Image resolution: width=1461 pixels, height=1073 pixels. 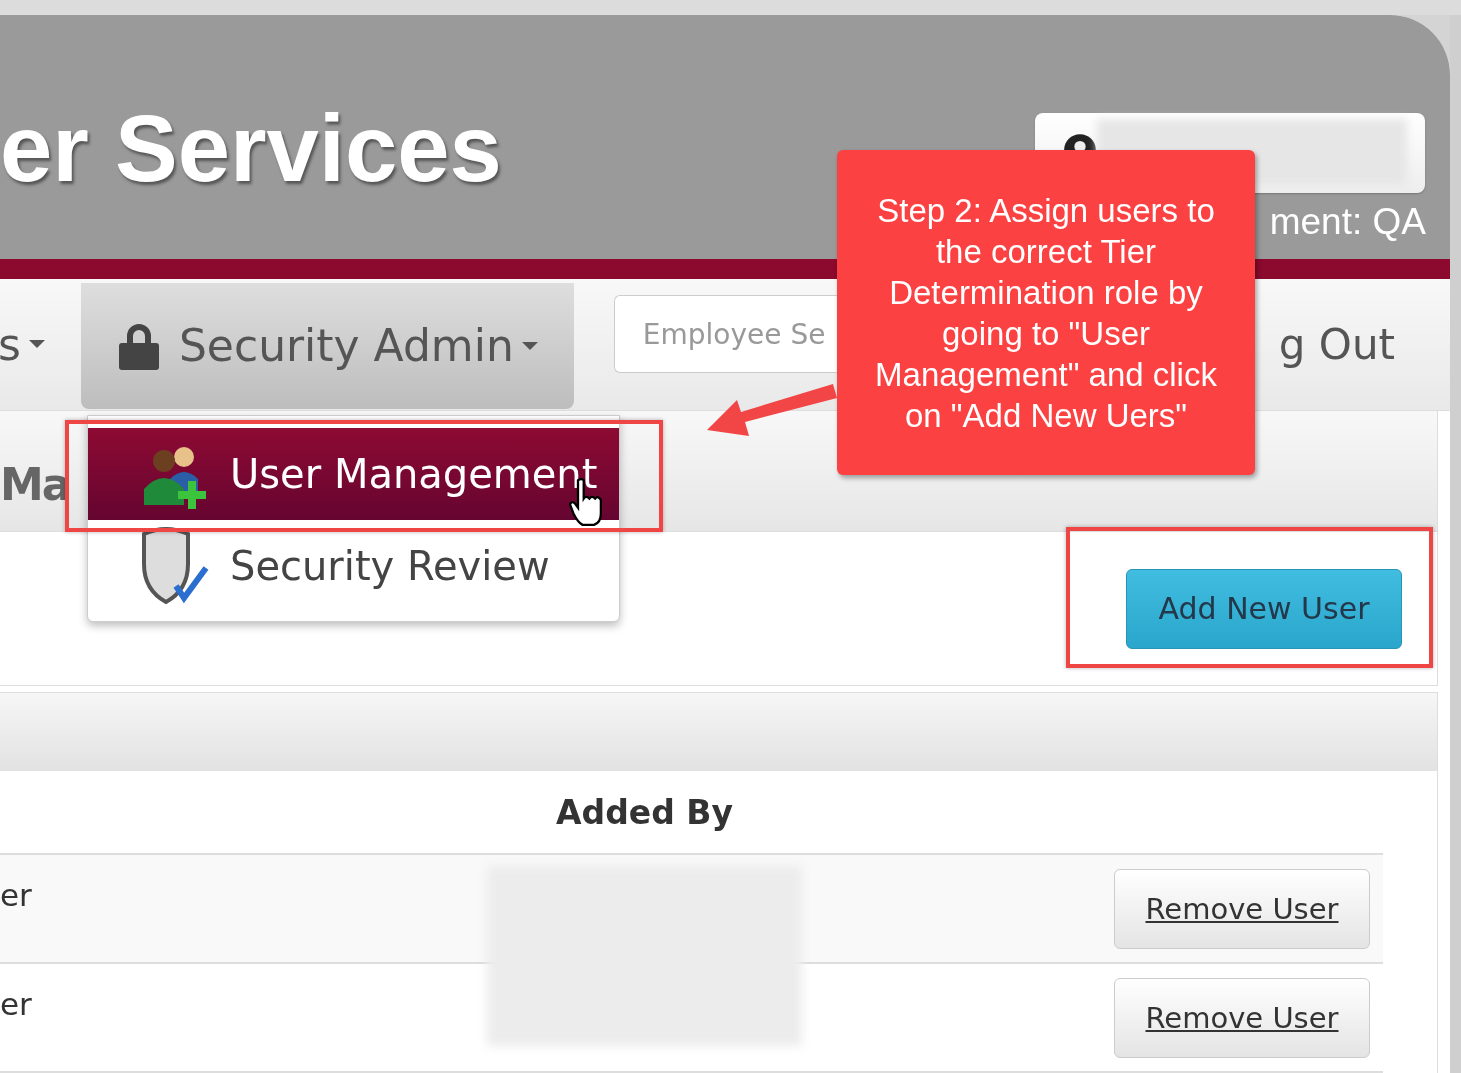 I want to click on employee-search-field: Employee Se, so click(x=726, y=334).